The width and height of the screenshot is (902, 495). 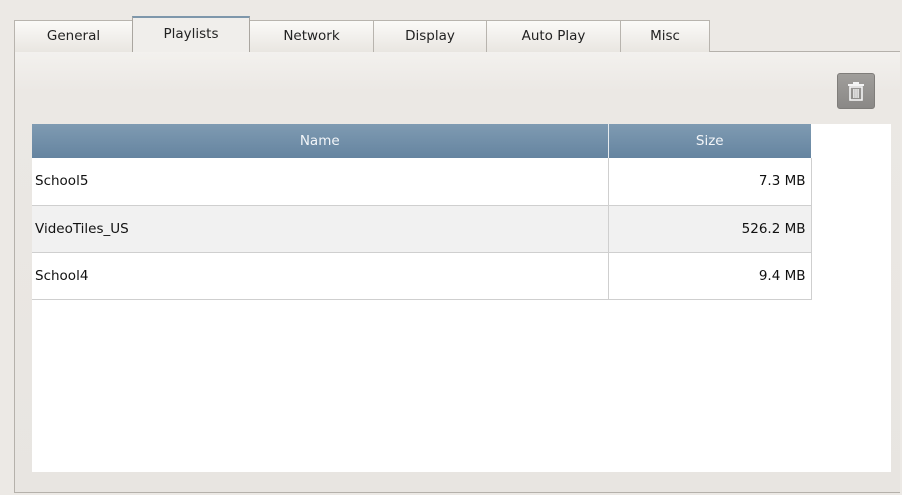 I want to click on tab-playlists: Playlists, so click(x=191, y=34).